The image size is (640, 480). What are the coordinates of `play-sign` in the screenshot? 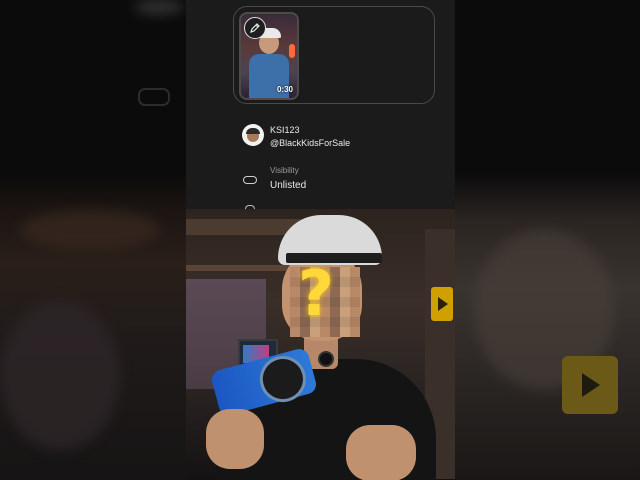 It's located at (442, 304).